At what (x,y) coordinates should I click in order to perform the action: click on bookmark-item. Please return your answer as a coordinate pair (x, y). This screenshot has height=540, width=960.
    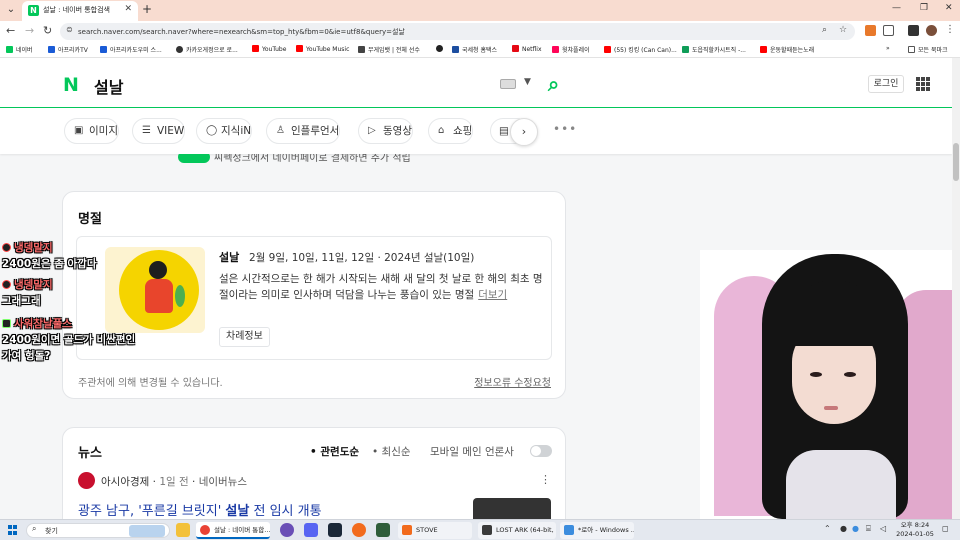
    Looking at the image, I should click on (441, 49).